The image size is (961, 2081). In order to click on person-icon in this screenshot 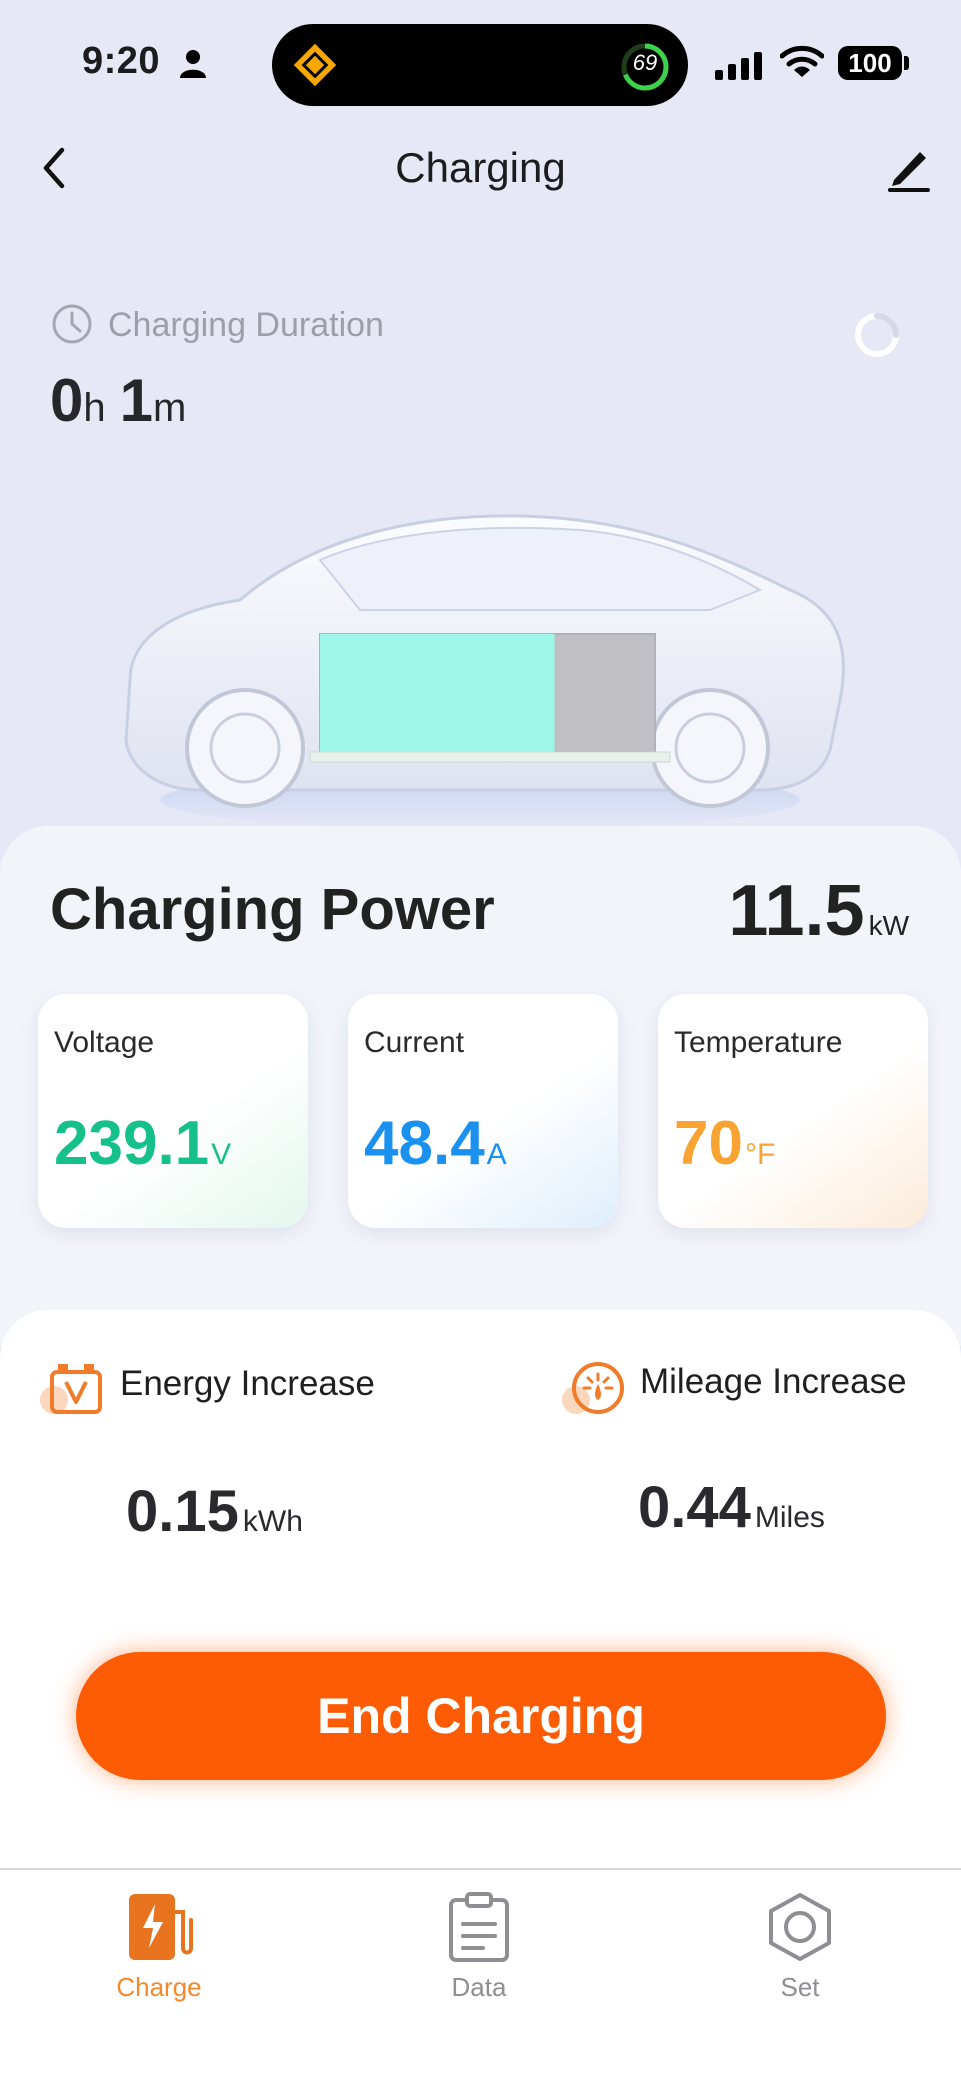, I will do `click(193, 64)`.